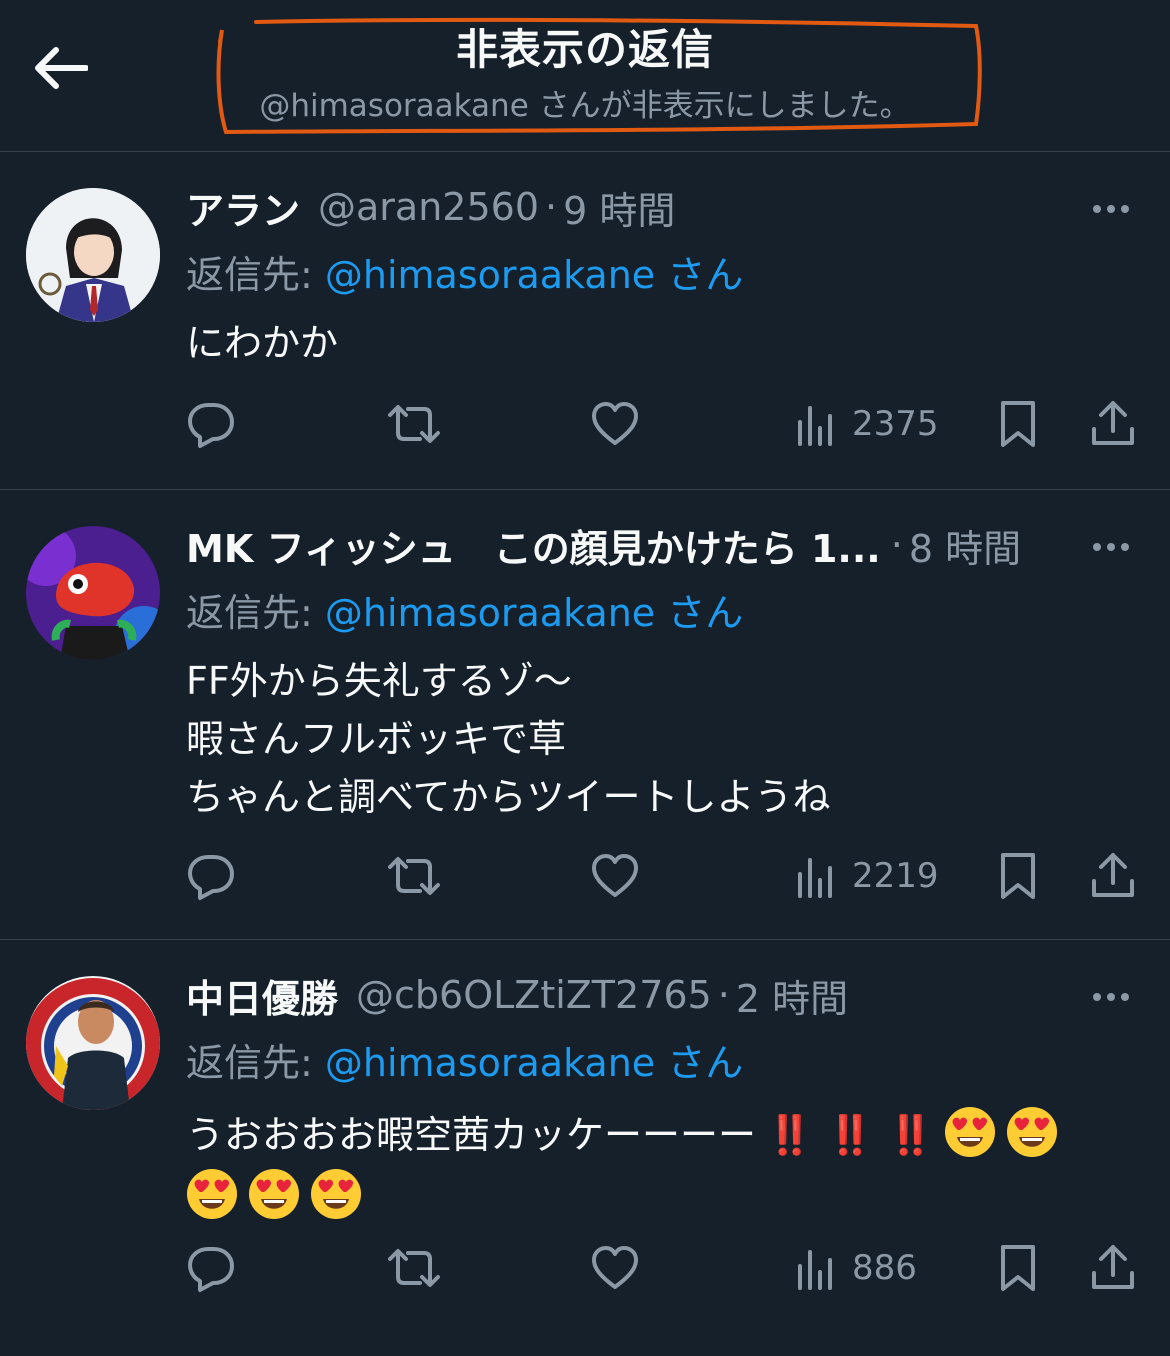 The height and width of the screenshot is (1356, 1170). Describe the element at coordinates (243, 207) in the screenshot. I see `display-name: アラン` at that location.